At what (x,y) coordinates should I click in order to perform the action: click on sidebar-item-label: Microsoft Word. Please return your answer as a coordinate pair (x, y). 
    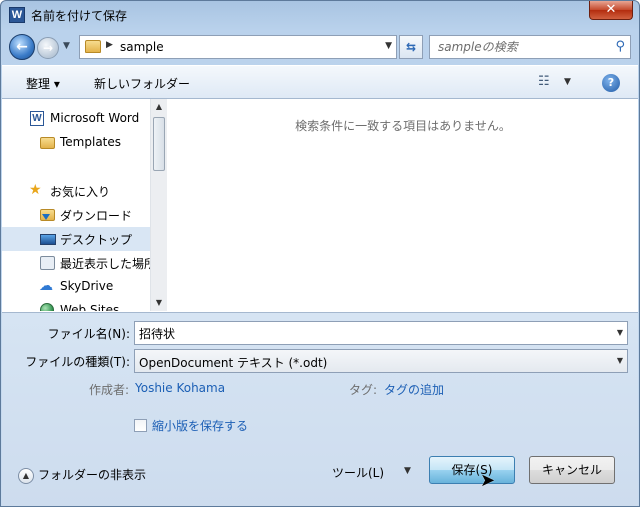
    Looking at the image, I should click on (95, 118).